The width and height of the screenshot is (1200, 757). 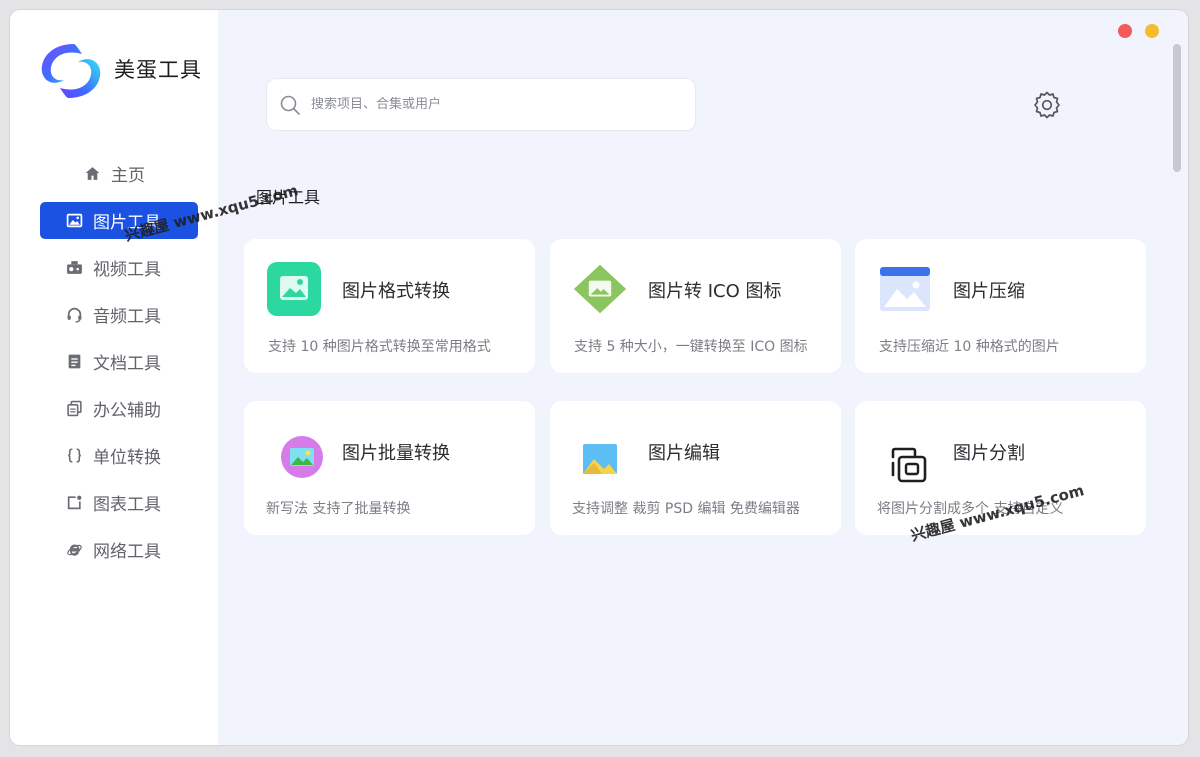 I want to click on batch-image-icon, so click(x=302, y=457).